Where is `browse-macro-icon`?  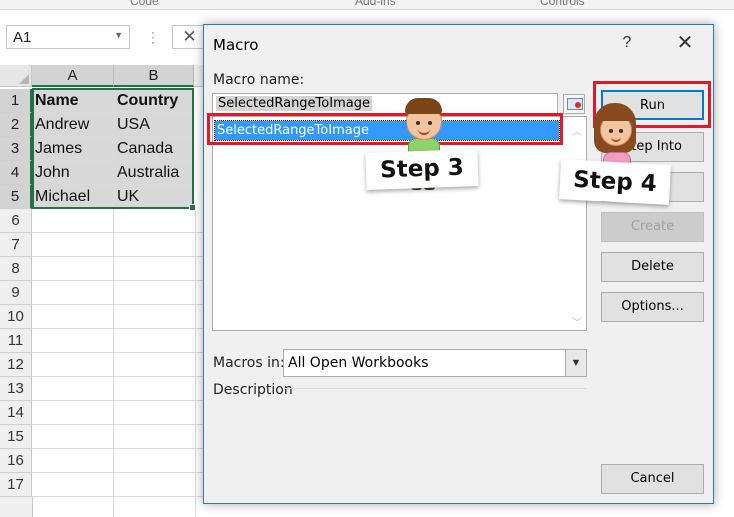
browse-macro-icon is located at coordinates (574, 104).